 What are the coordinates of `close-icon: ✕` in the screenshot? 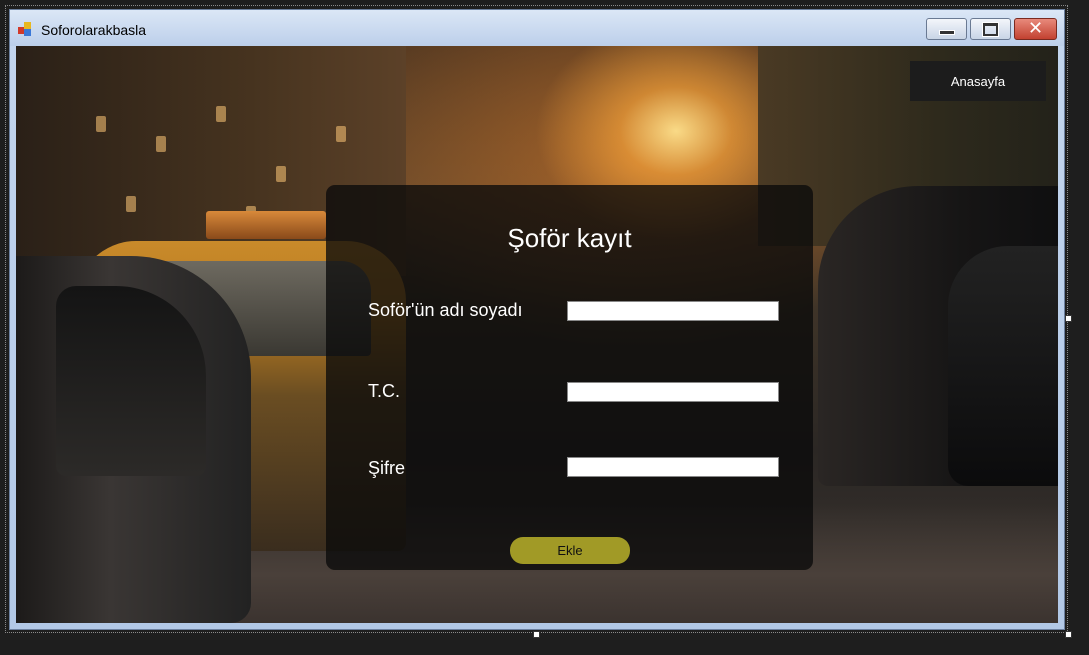 It's located at (1035, 28).